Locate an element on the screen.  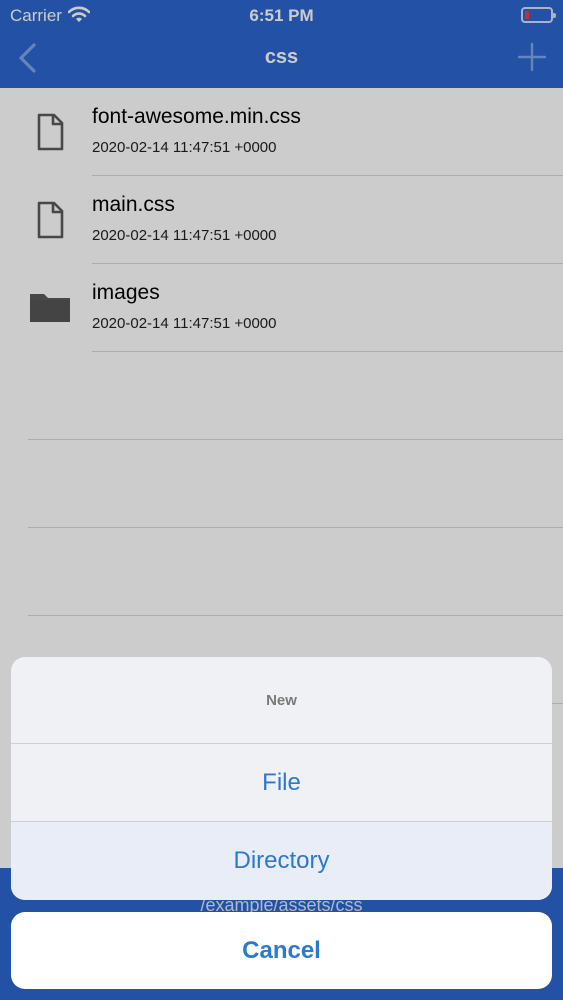
action-sheet-title-label: New is located at coordinates (281, 700).